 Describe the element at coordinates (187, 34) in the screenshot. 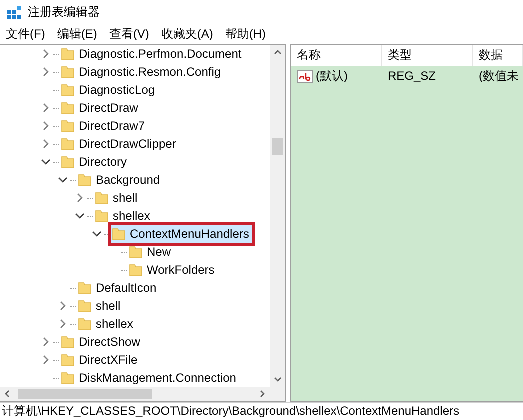

I see `menu-item: 收藏夹(A)` at that location.